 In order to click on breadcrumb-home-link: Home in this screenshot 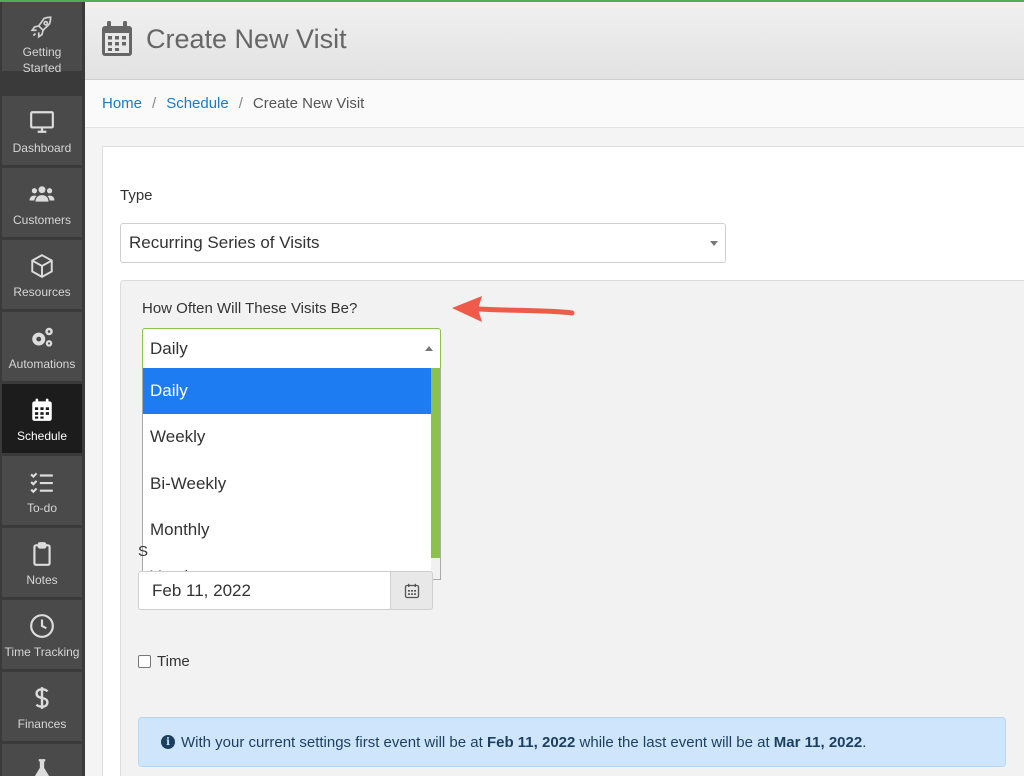, I will do `click(122, 103)`.